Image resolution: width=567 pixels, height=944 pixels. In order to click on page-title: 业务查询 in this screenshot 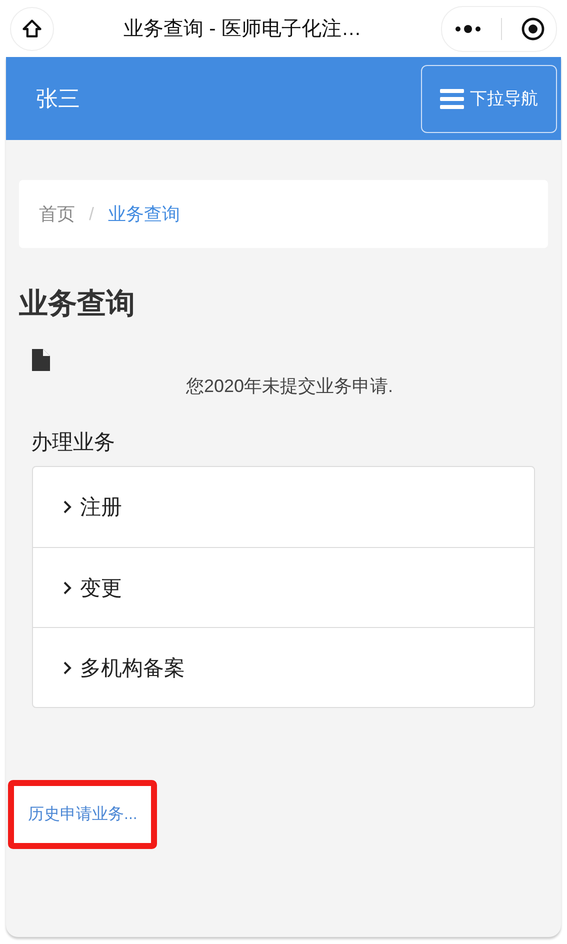, I will do `click(77, 304)`.